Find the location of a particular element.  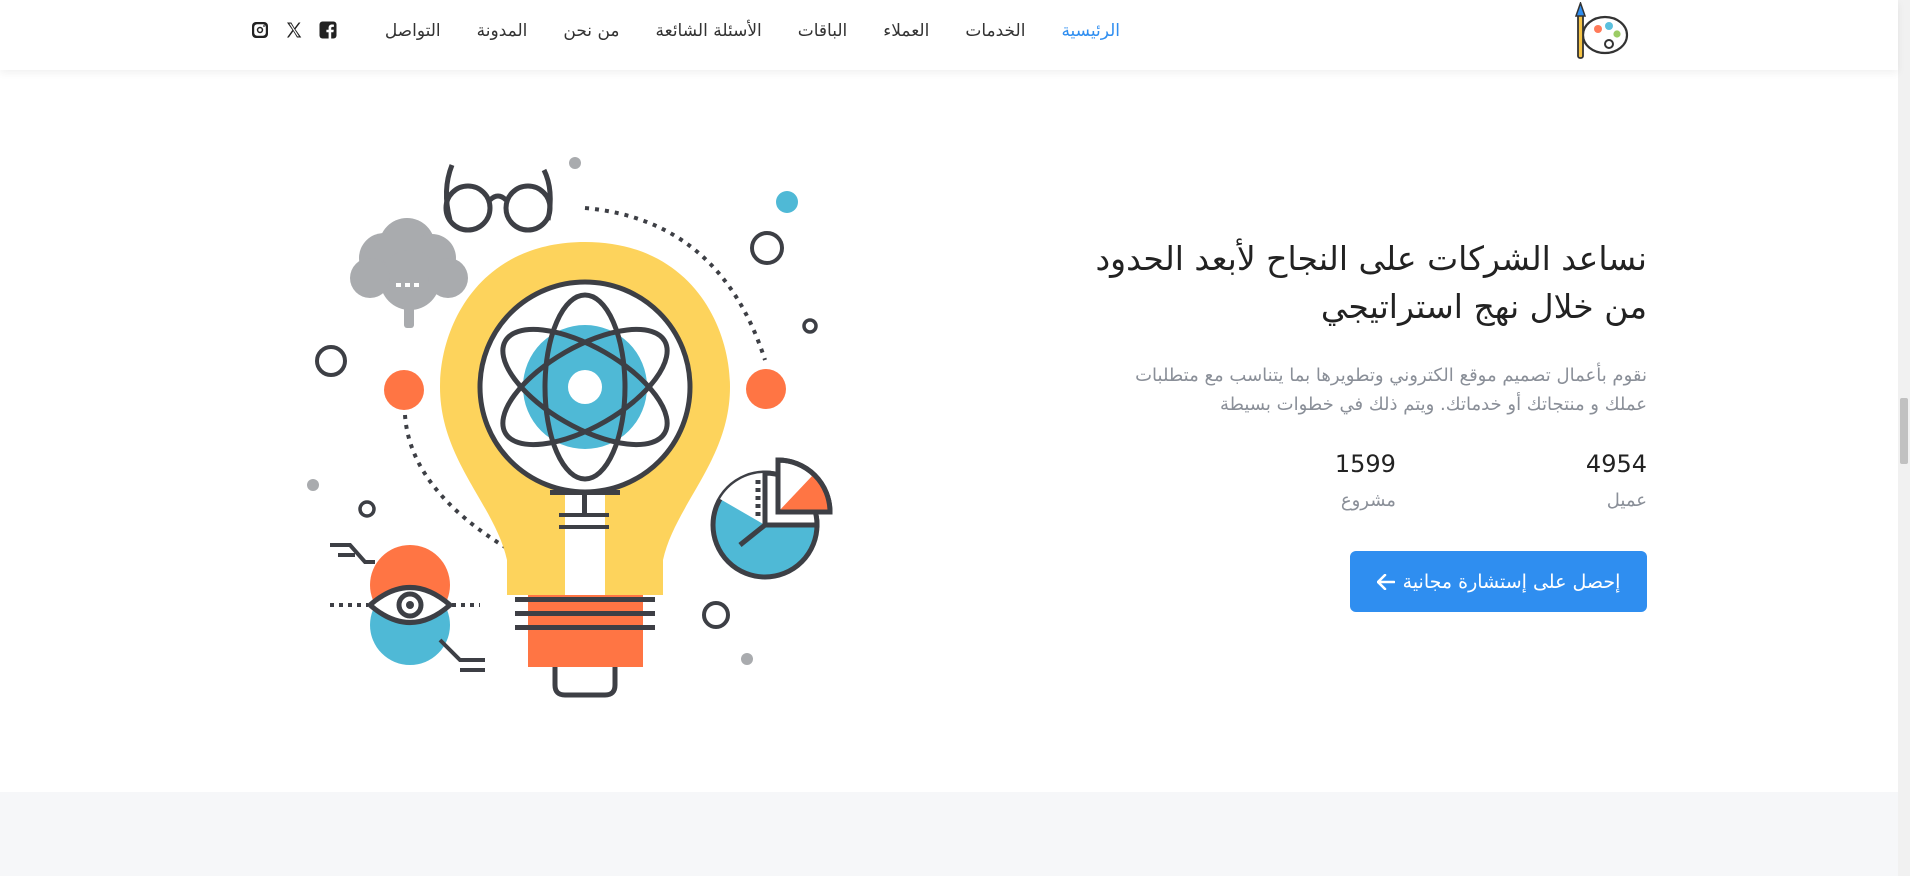

stat-clients-label: عميل is located at coordinates (1626, 500).